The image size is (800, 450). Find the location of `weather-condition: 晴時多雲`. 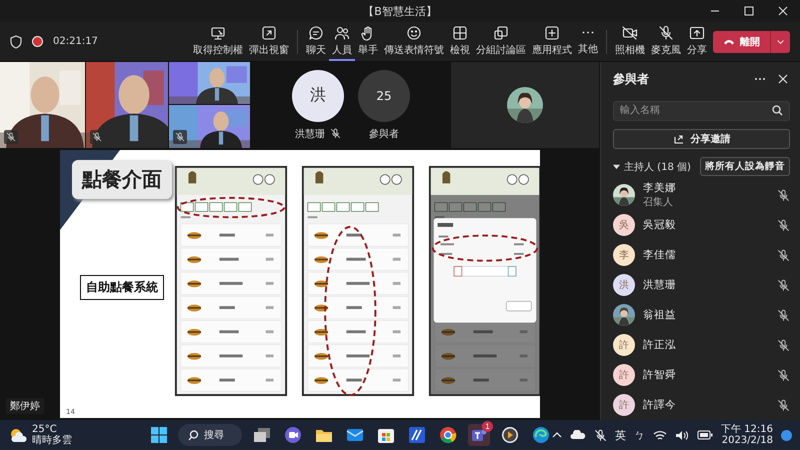

weather-condition: 晴時多雲 is located at coordinates (52, 440).